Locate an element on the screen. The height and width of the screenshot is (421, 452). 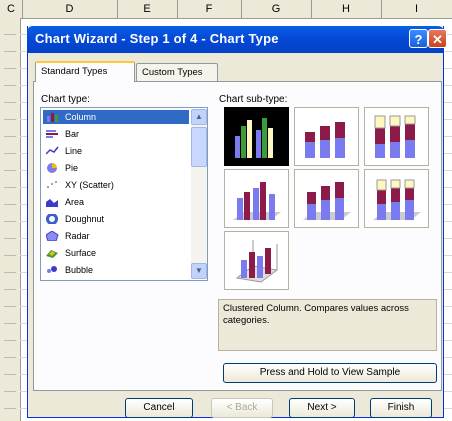
subtype-3d-column is located at coordinates (256, 260).